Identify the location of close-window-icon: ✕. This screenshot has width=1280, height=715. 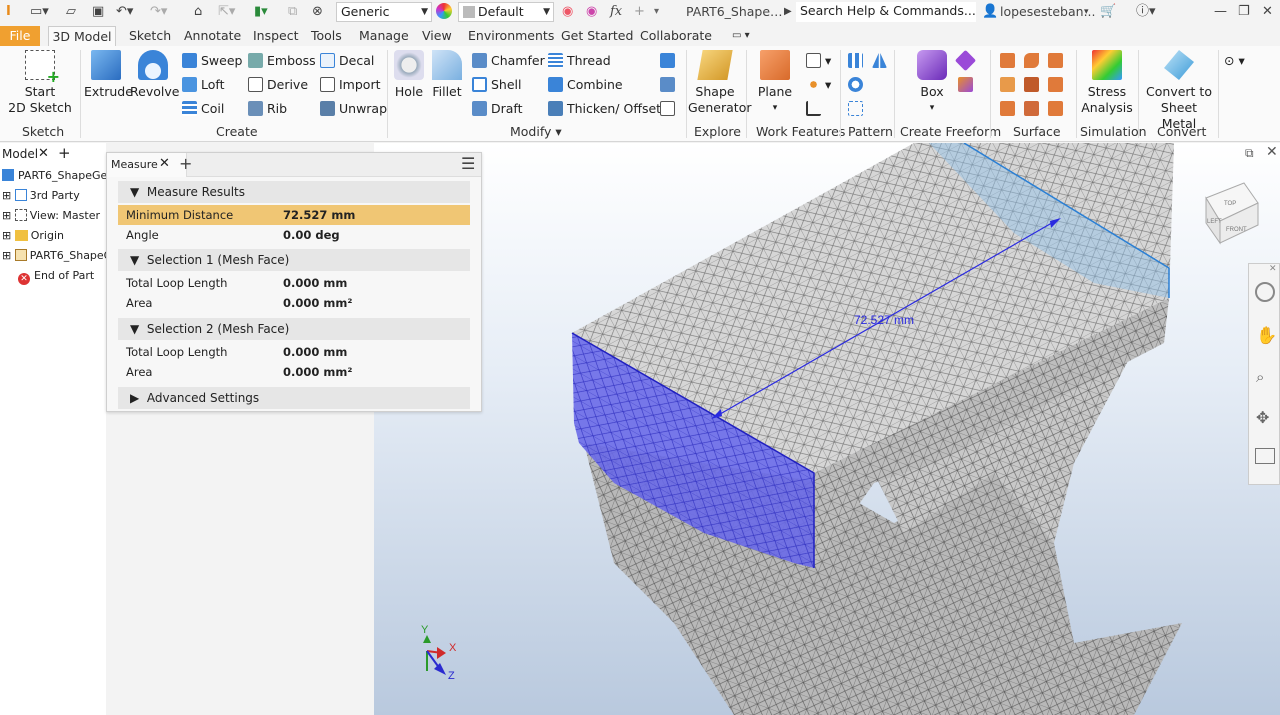
(1267, 12).